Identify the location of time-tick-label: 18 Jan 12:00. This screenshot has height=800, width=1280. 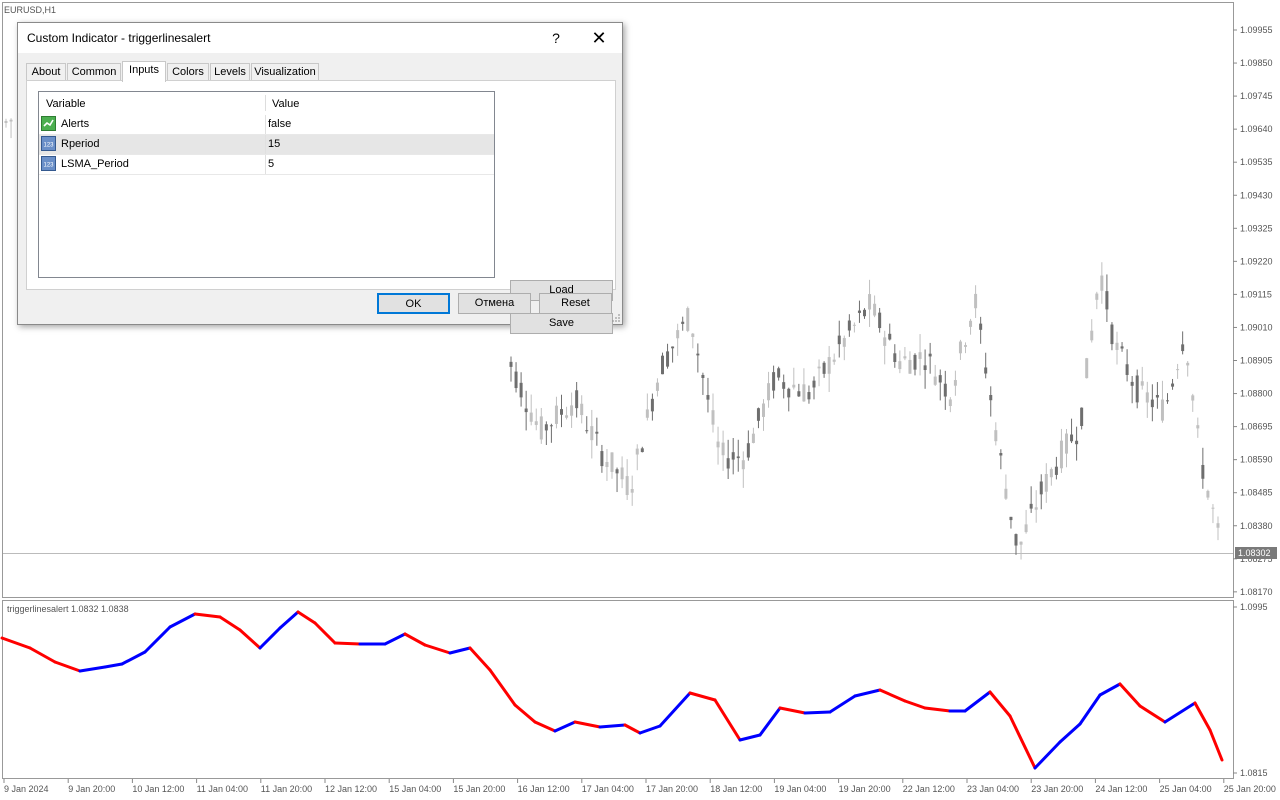
(736, 789).